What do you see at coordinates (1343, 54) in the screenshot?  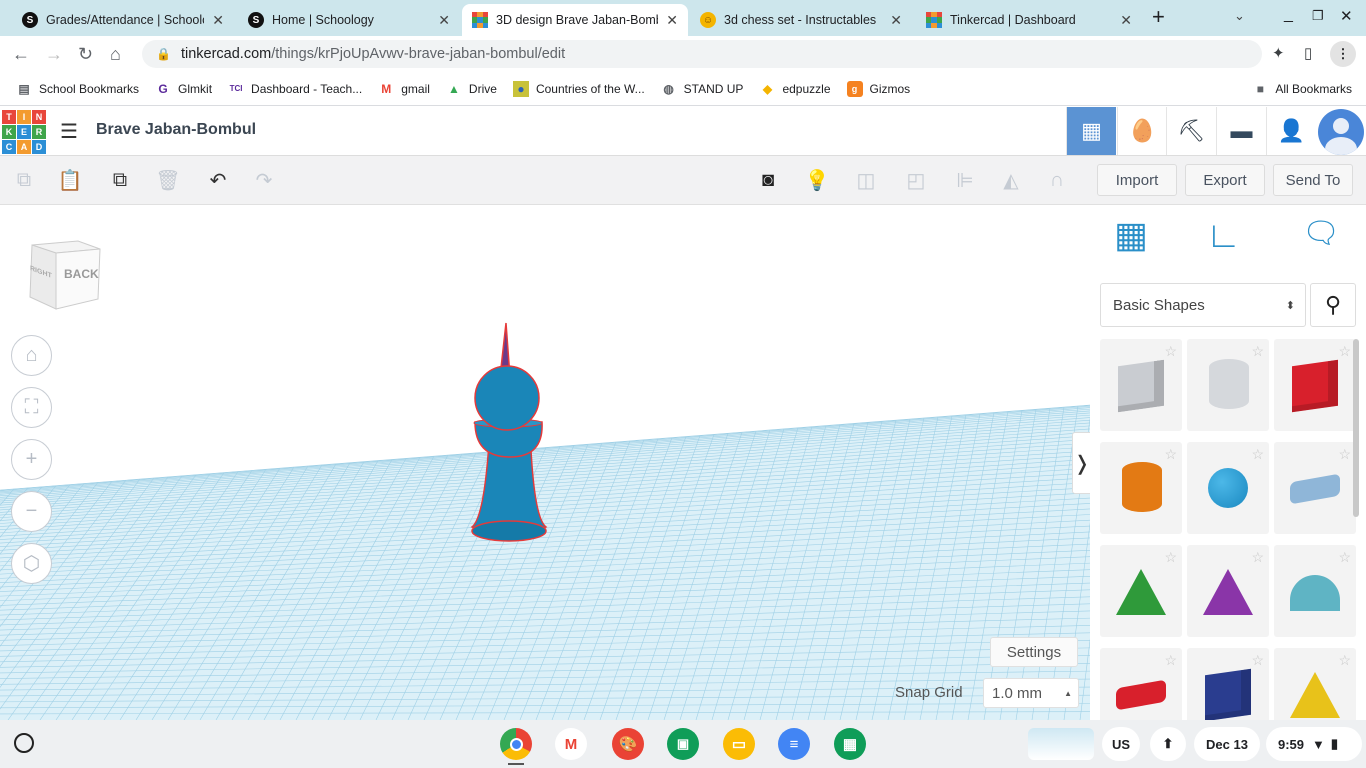 I see `chrome-menu-button: ⋮` at bounding box center [1343, 54].